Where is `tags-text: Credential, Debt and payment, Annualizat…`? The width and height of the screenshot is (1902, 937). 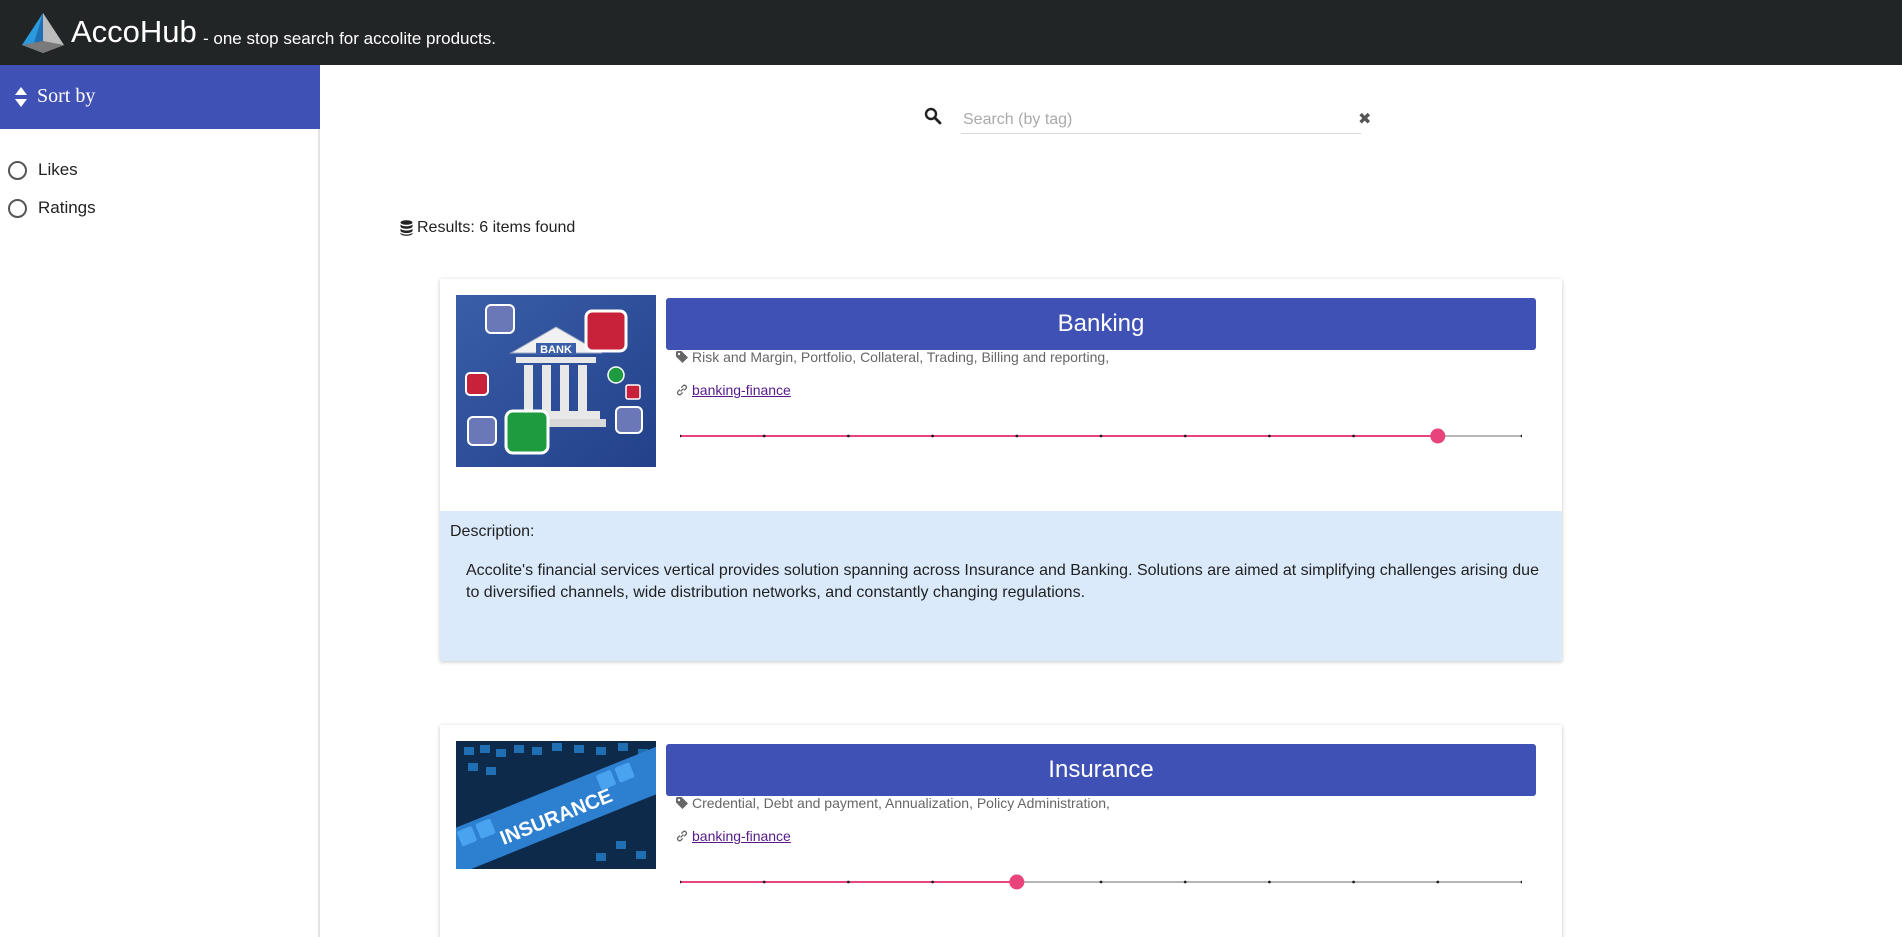
tags-text: Credential, Debt and payment, Annualizat… is located at coordinates (901, 803).